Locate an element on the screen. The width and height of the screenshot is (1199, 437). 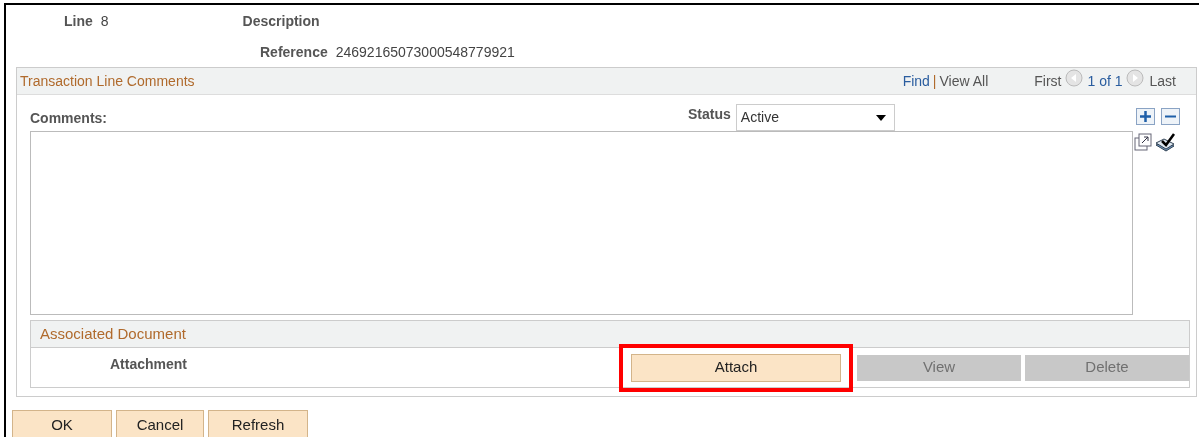
action-button: Attach is located at coordinates (736, 367).